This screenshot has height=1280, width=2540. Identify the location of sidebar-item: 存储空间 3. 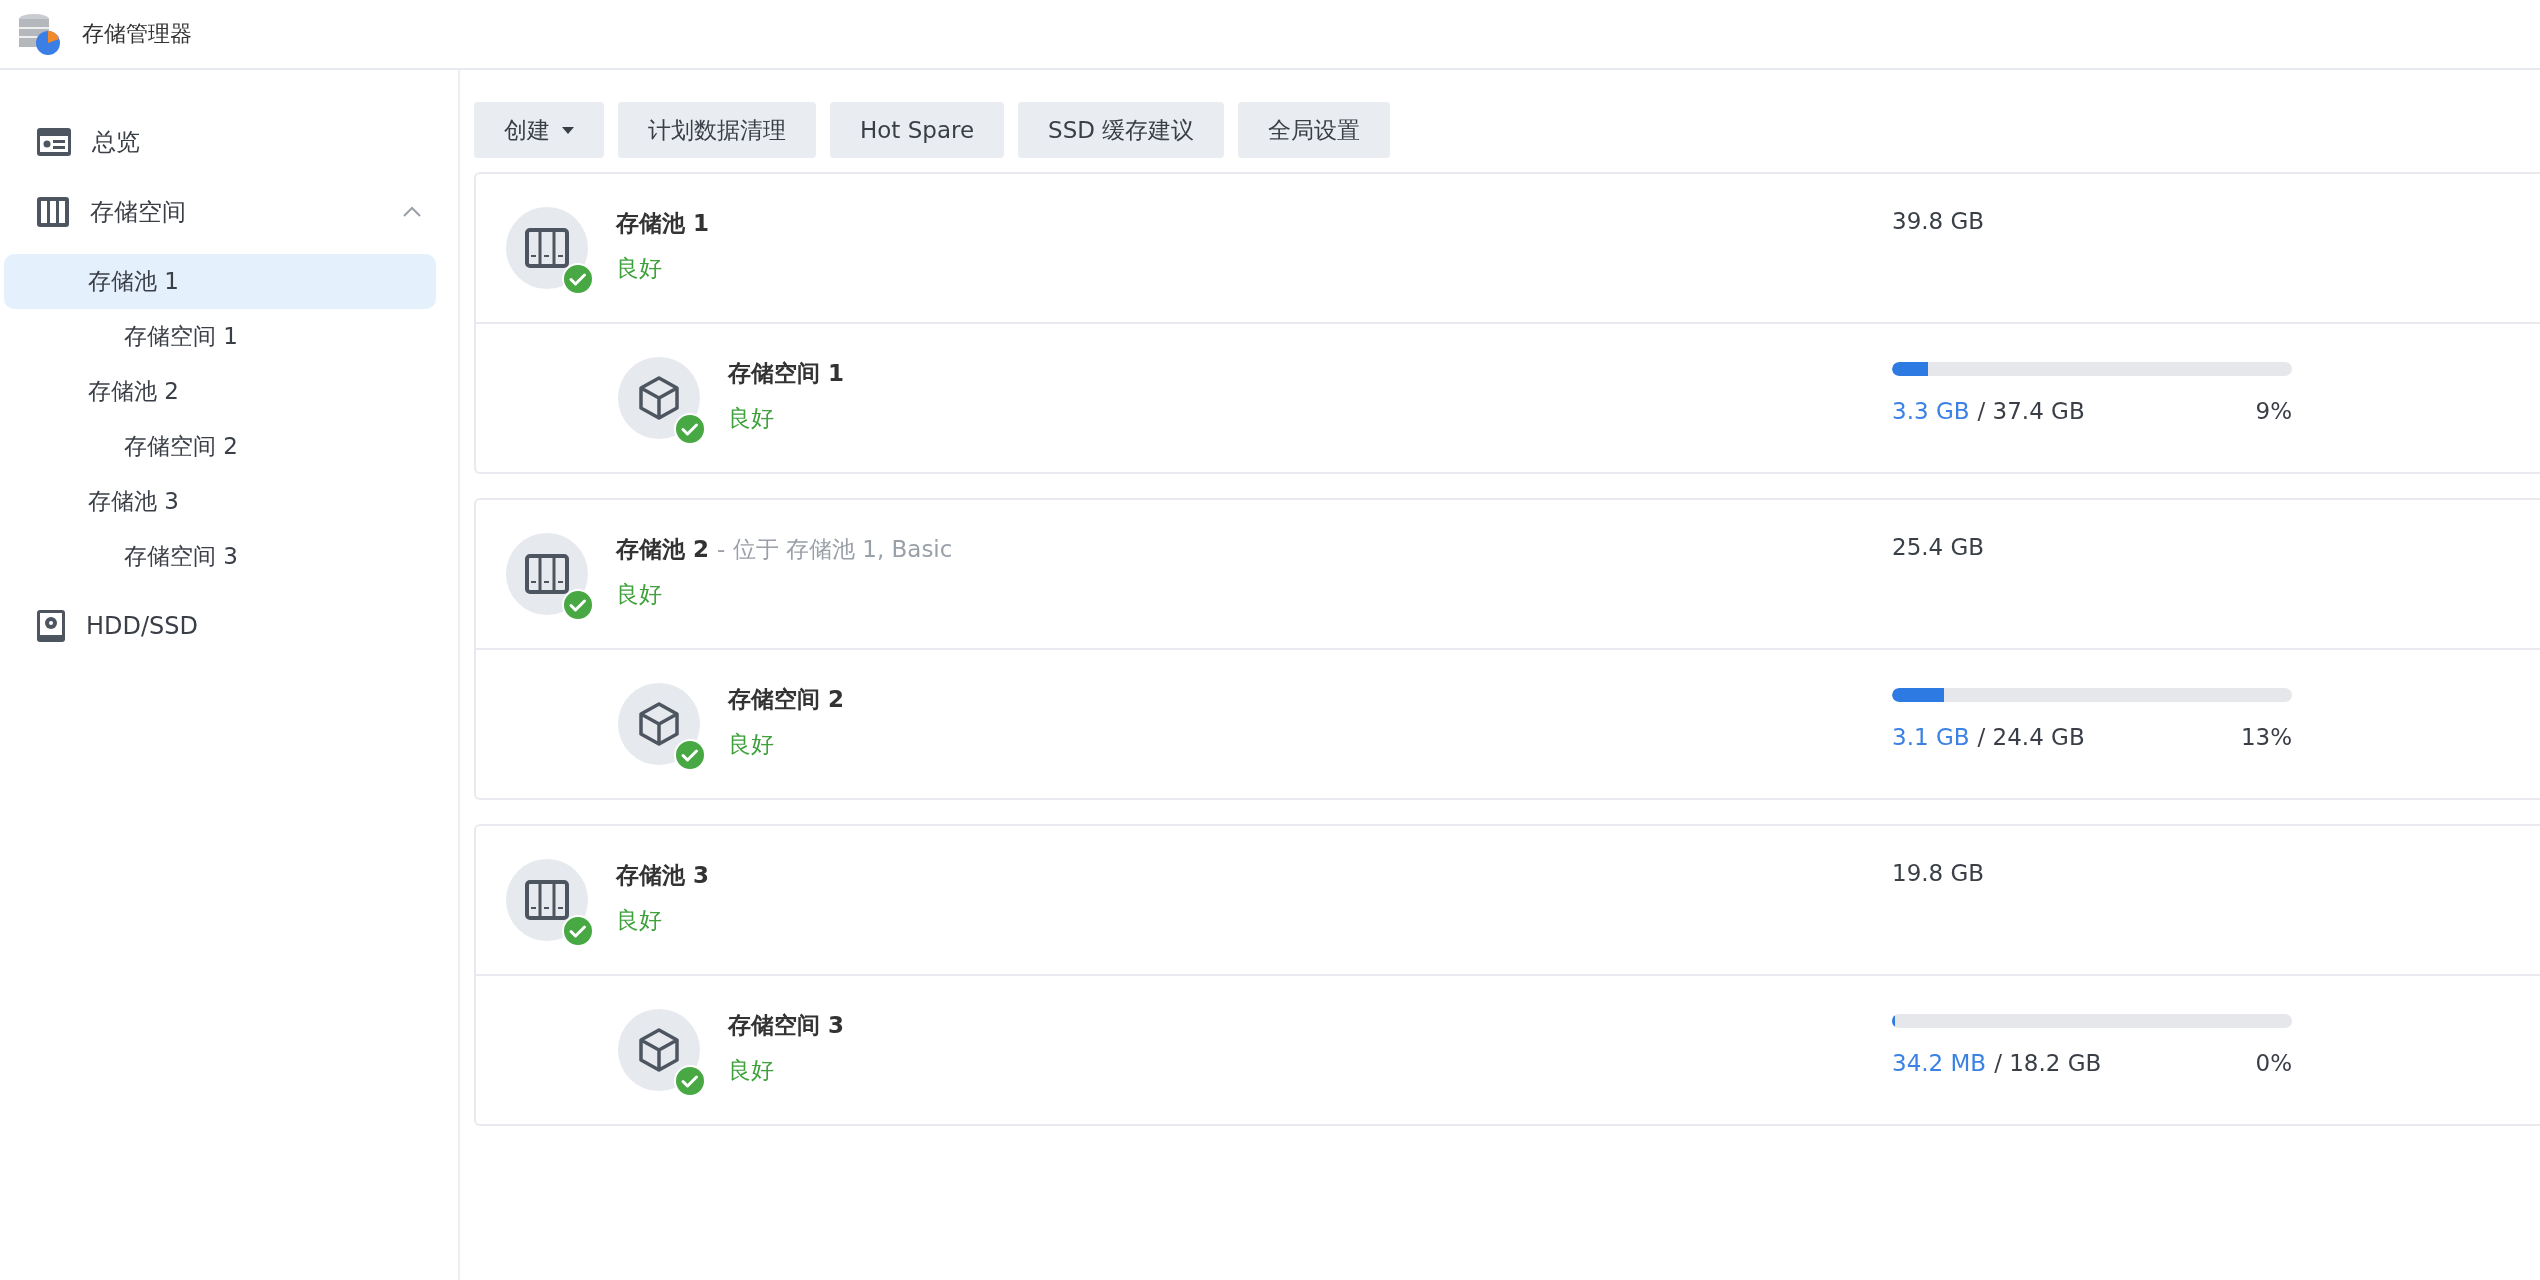
(220, 556).